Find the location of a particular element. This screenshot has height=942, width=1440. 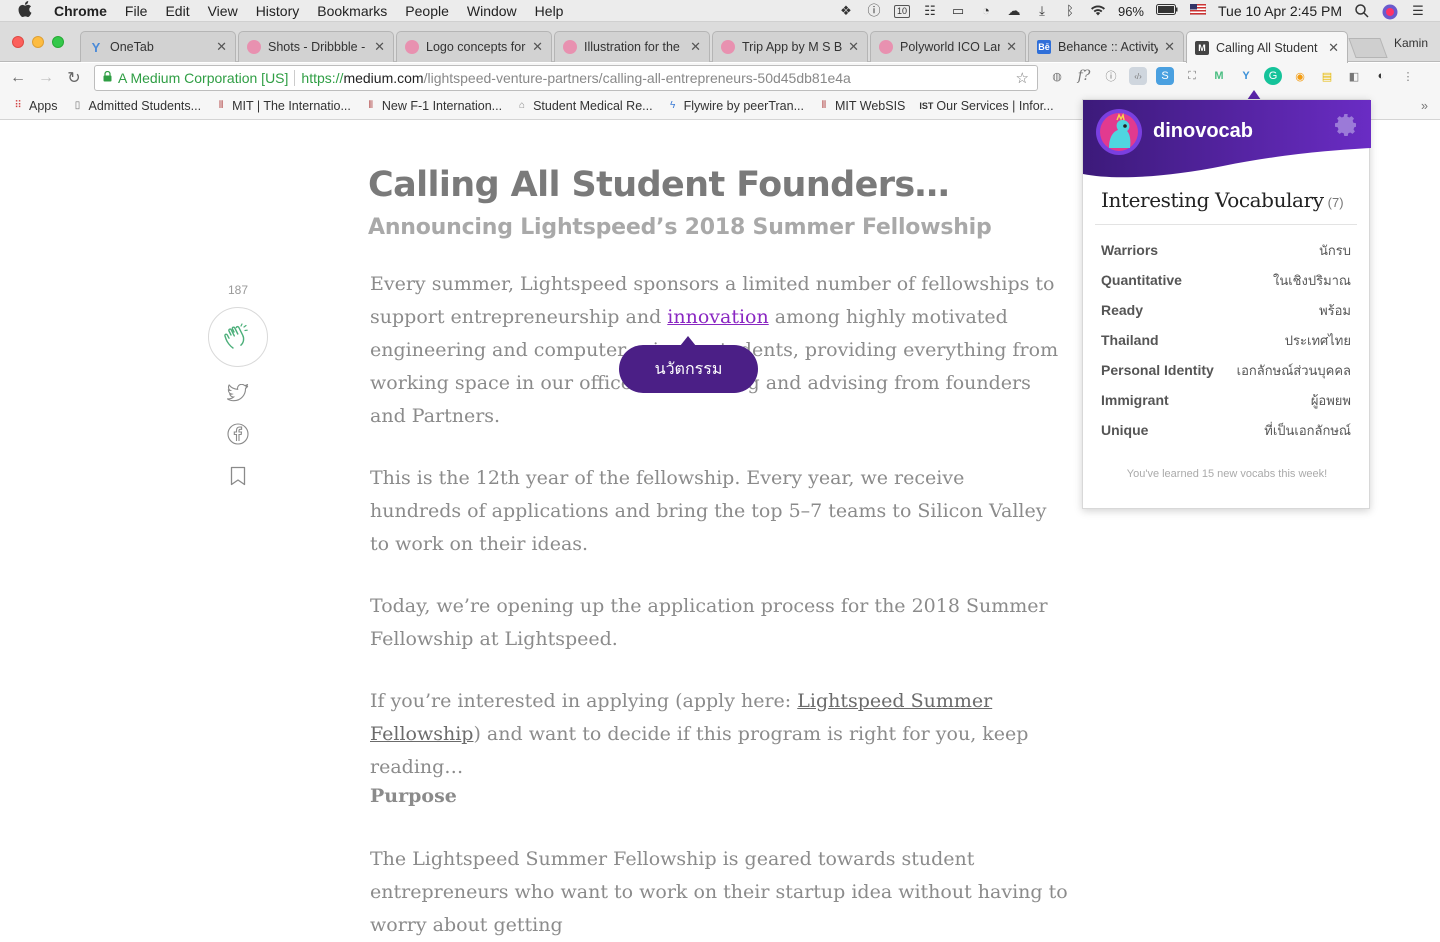

calendar-icon: 10 is located at coordinates (901, 11).